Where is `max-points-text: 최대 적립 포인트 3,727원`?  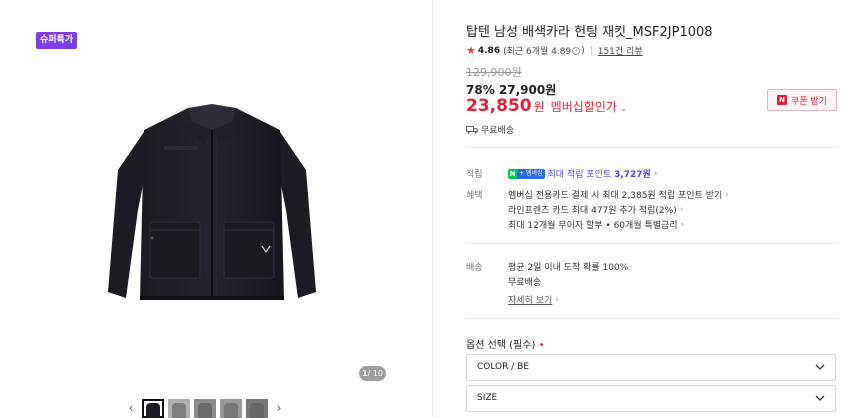 max-points-text: 최대 적립 포인트 3,727원 is located at coordinates (599, 175).